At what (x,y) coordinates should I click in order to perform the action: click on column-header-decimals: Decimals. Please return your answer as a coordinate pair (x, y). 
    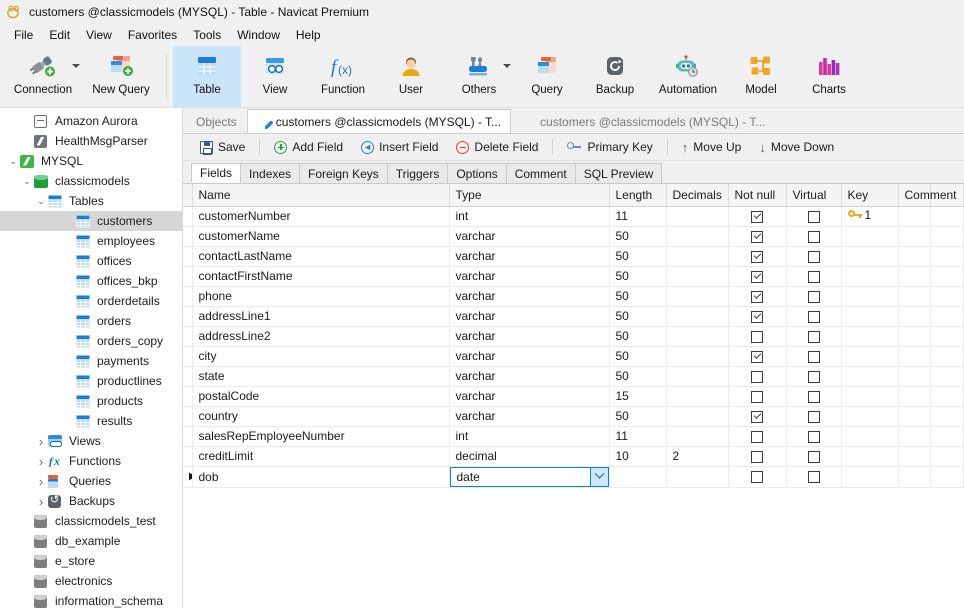
    Looking at the image, I should click on (697, 195).